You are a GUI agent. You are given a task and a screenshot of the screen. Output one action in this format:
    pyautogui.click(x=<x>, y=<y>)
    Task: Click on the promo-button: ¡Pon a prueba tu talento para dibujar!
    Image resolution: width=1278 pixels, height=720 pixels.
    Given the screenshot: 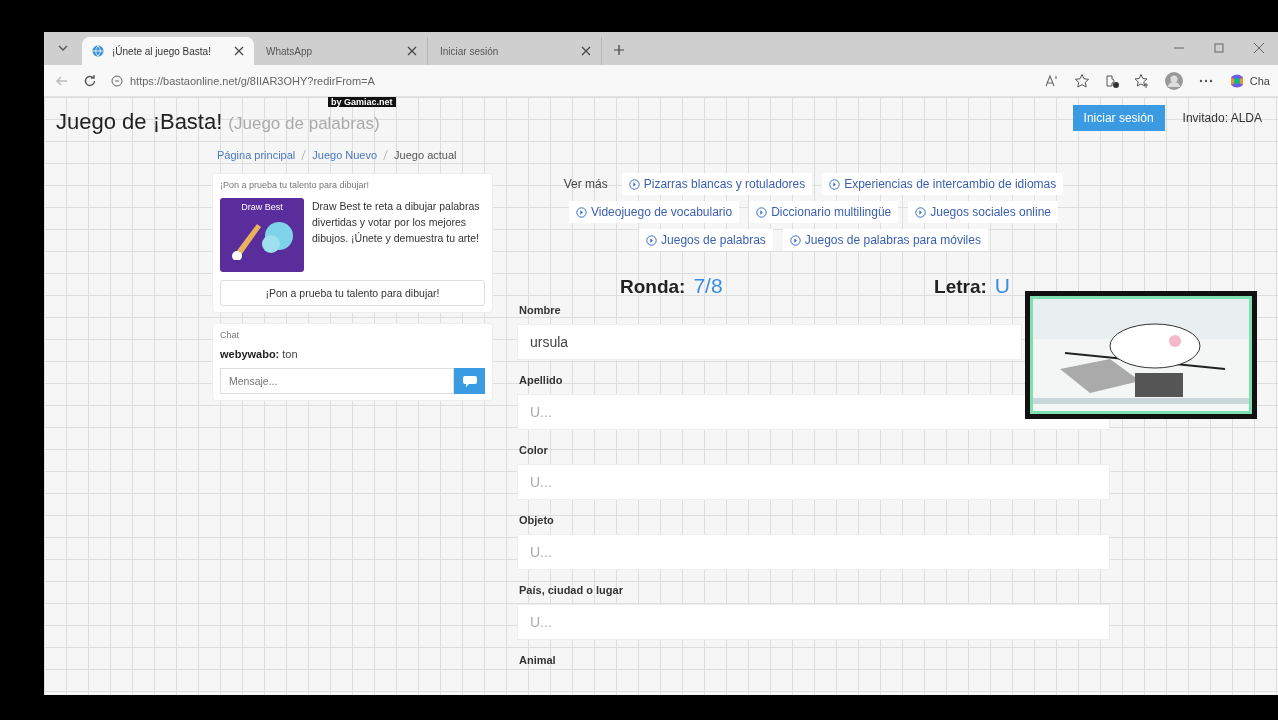 What is the action you would take?
    pyautogui.click(x=352, y=293)
    